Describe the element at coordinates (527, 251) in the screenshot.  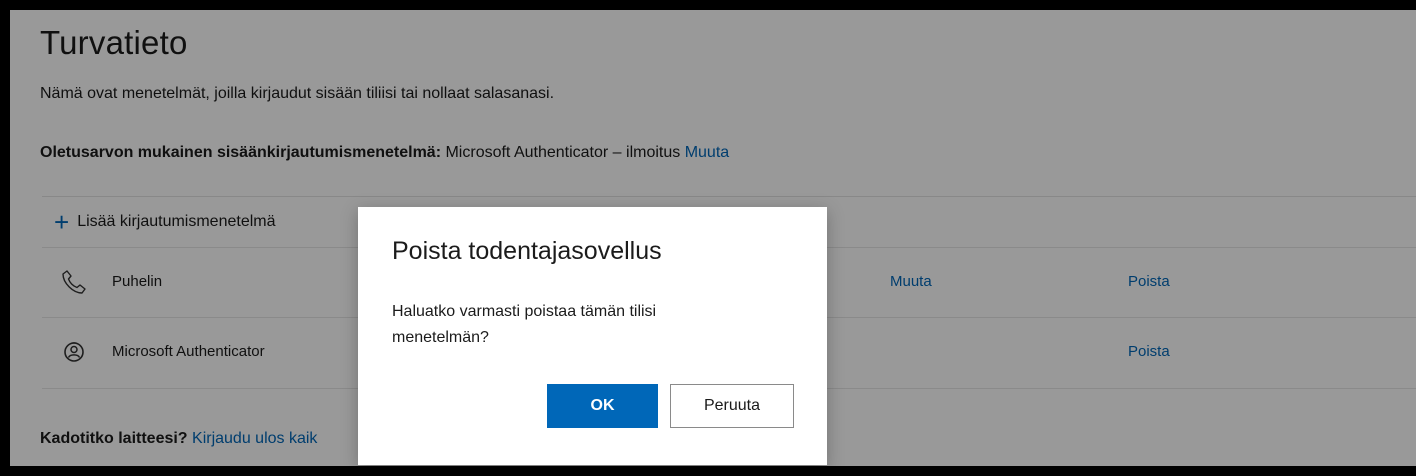
I see `dialog-title: Poista todentajasovellus` at that location.